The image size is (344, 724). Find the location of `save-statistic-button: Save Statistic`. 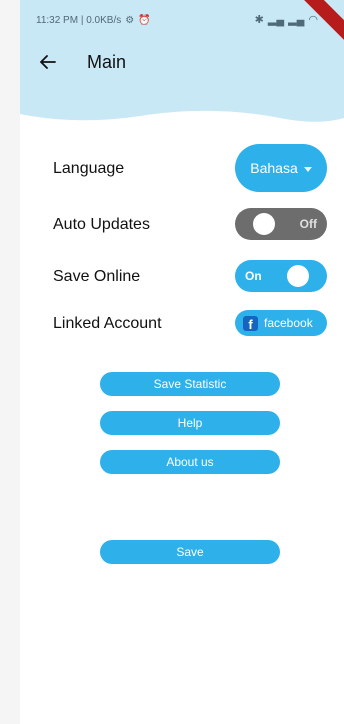

save-statistic-button: Save Statistic is located at coordinates (190, 384).